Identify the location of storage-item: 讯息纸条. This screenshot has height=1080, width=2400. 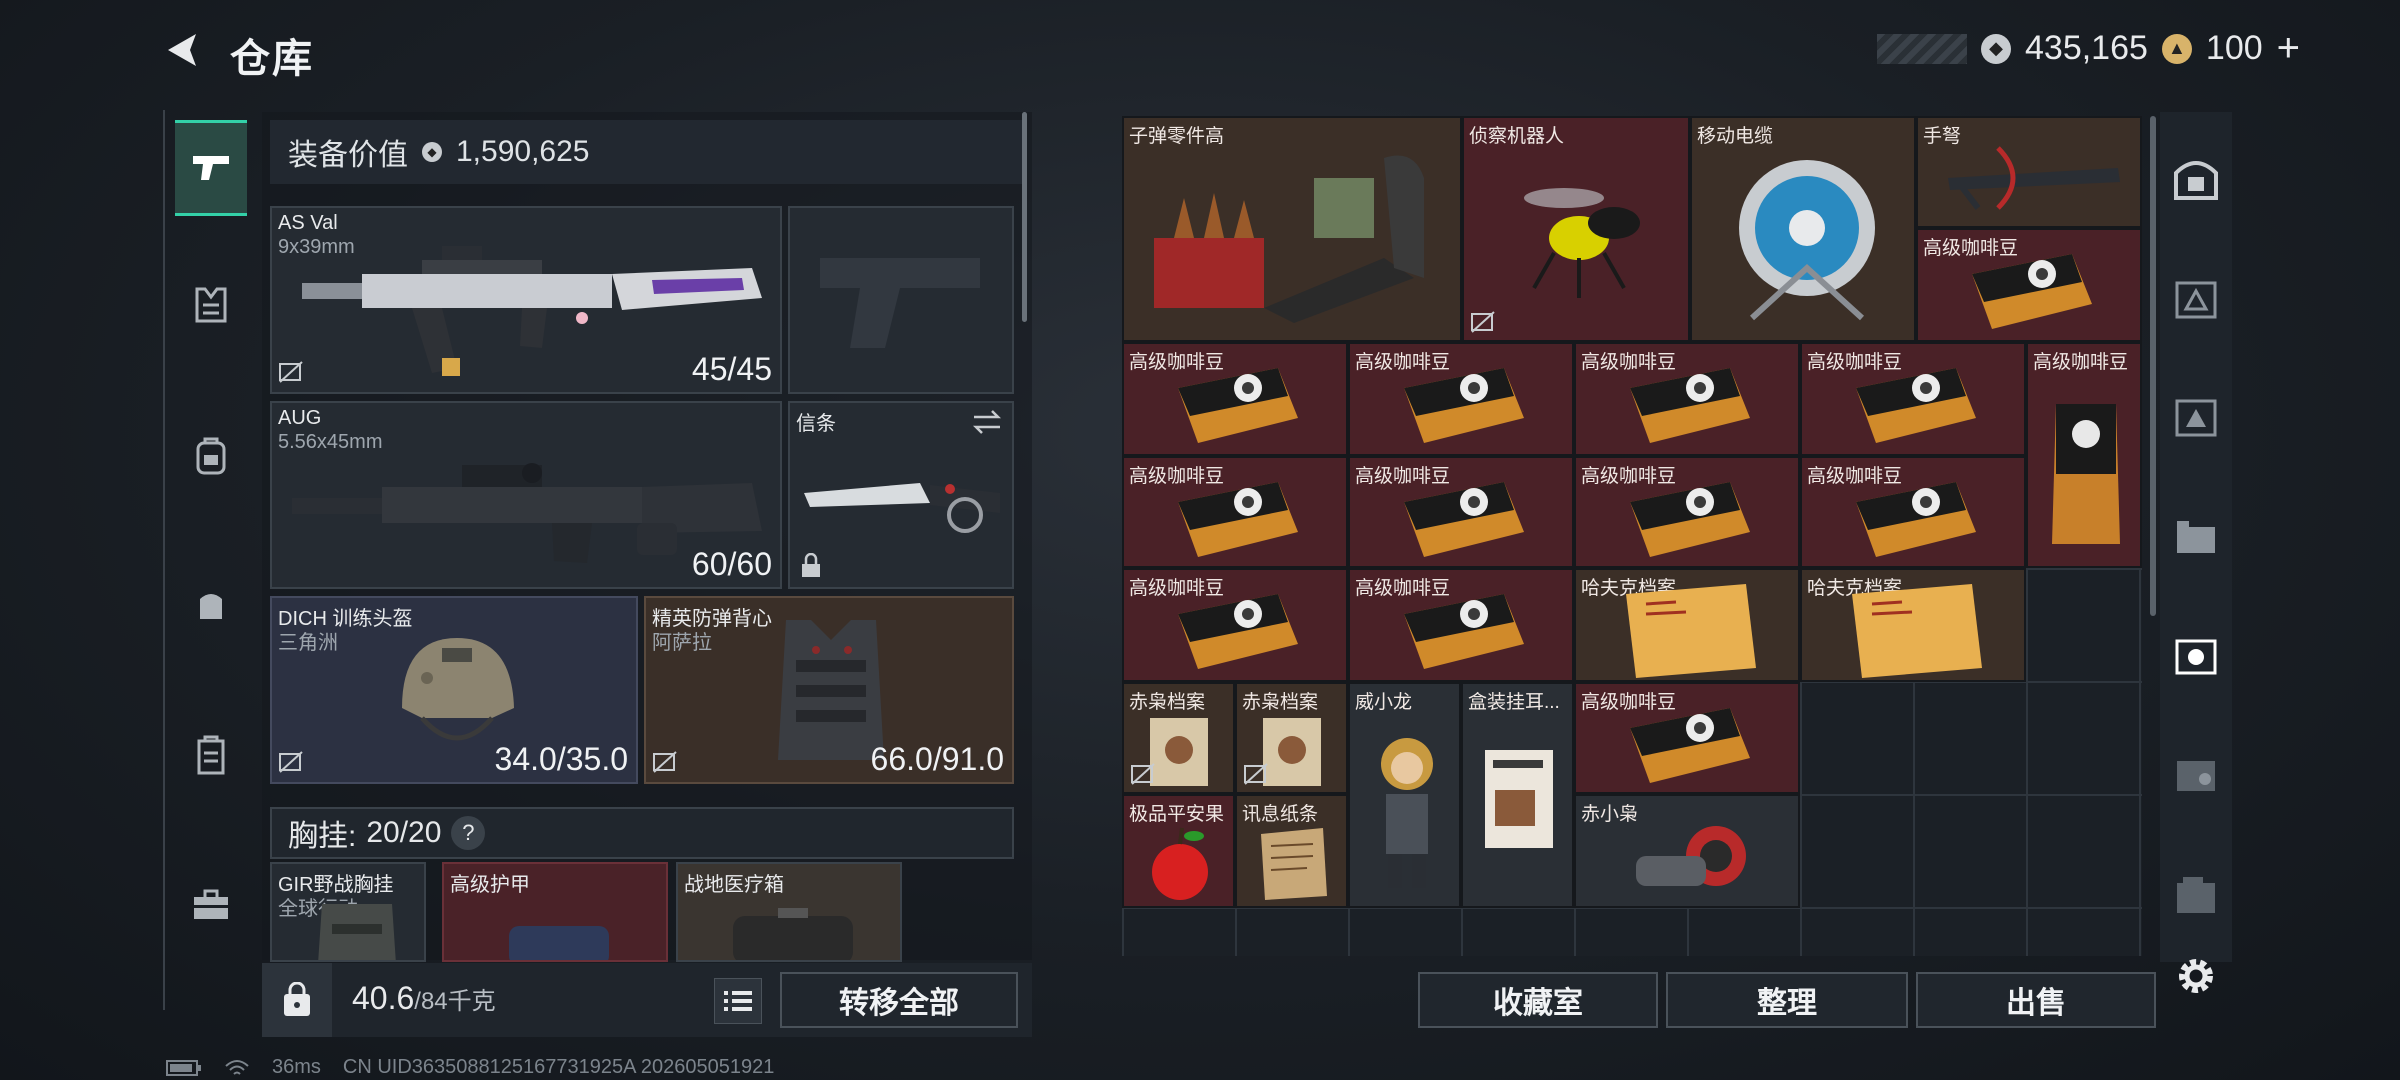
(1291, 851).